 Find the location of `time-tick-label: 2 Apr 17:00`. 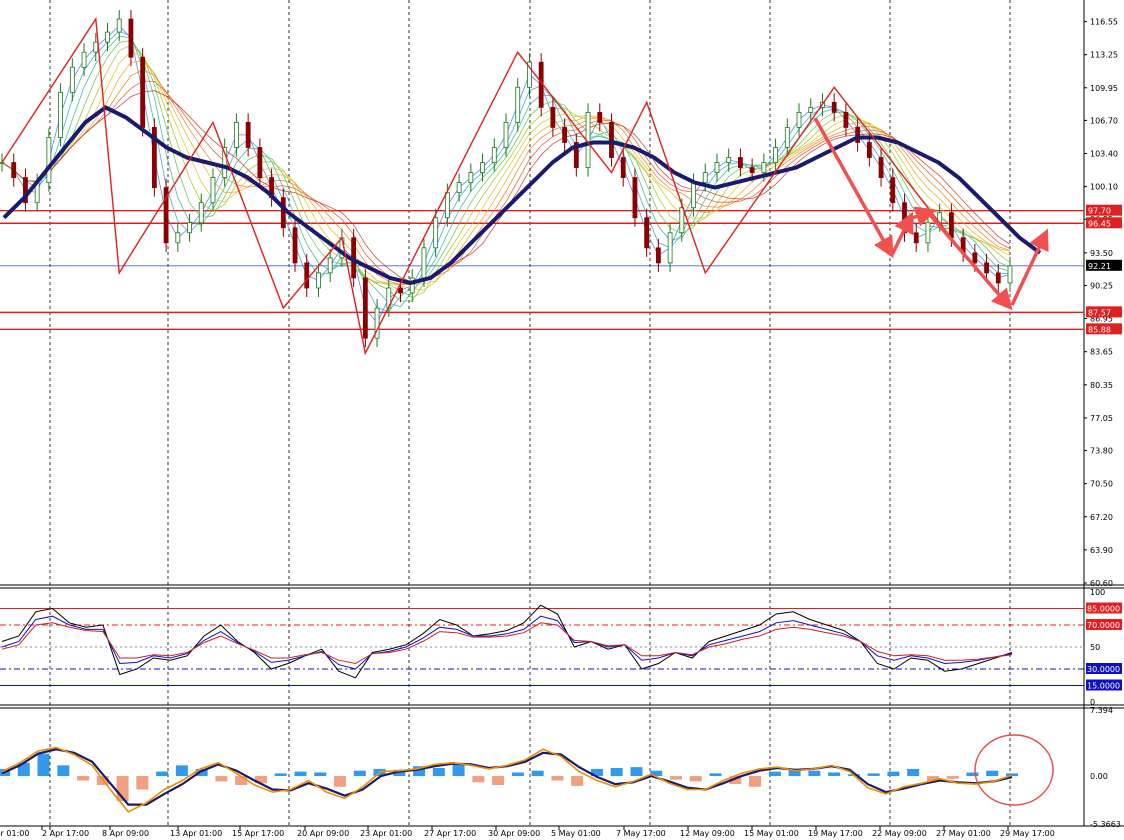

time-tick-label: 2 Apr 17:00 is located at coordinates (65, 833).